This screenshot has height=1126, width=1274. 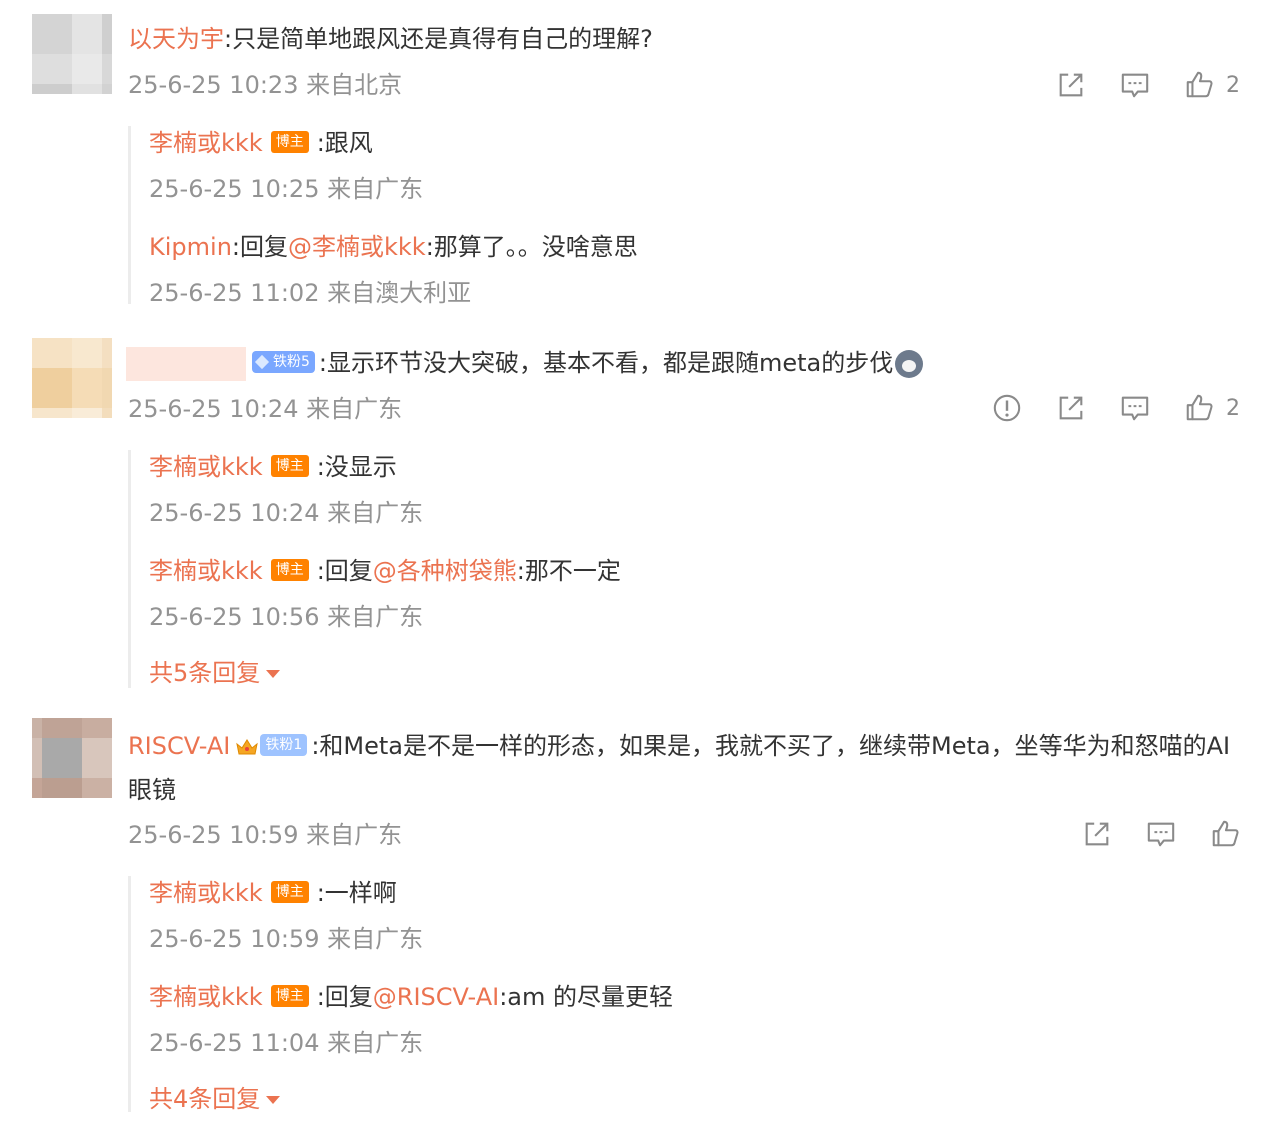 What do you see at coordinates (344, 143) in the screenshot?
I see `reply-text: :跟风` at bounding box center [344, 143].